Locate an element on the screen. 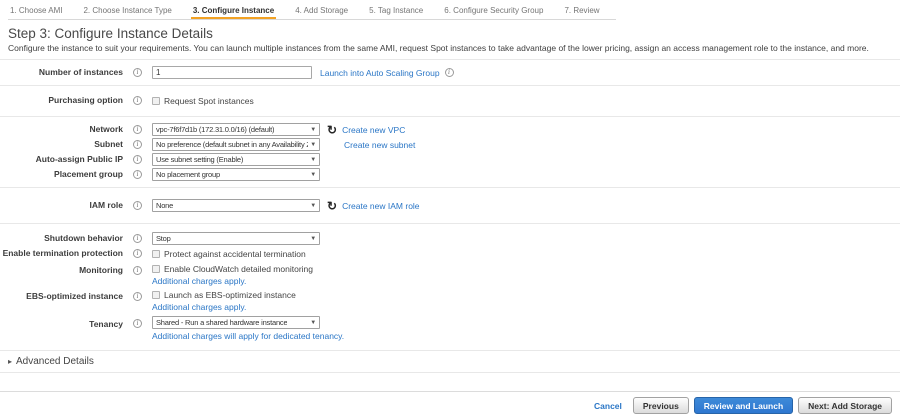 This screenshot has width=900, height=419. cancel-link: Cancel is located at coordinates (608, 406).